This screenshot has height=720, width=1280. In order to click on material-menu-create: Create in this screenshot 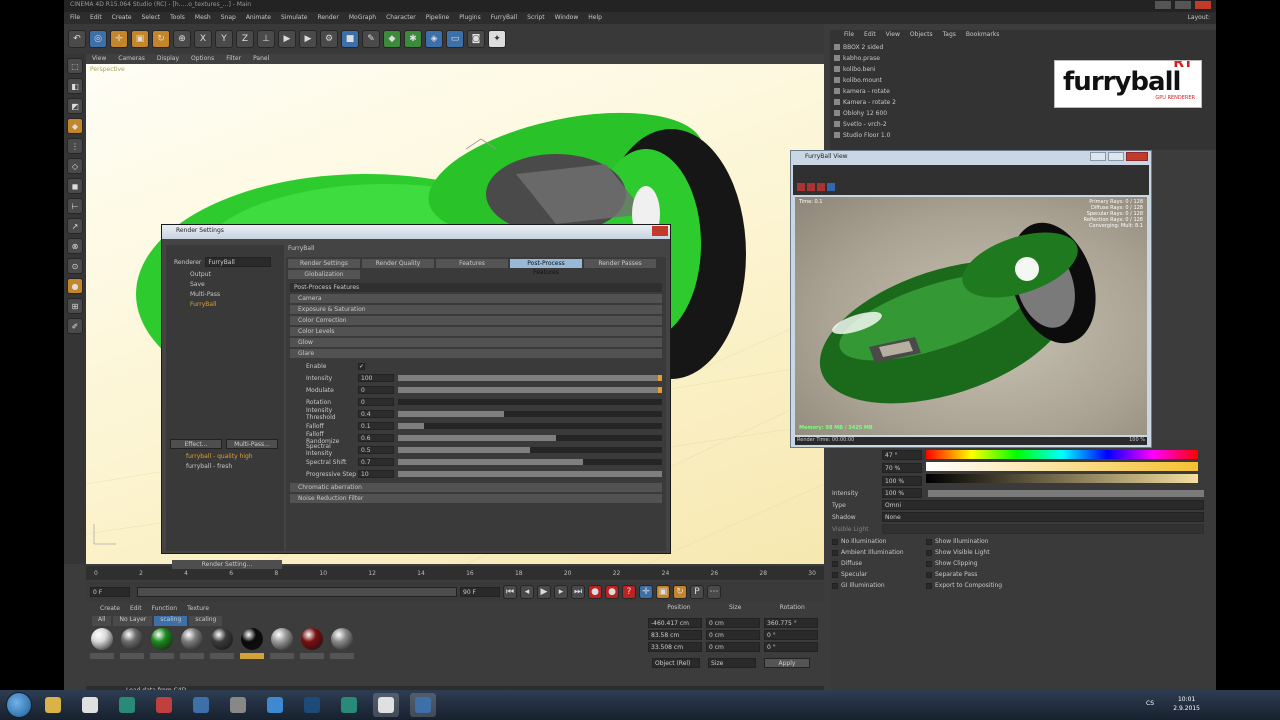, I will do `click(110, 609)`.